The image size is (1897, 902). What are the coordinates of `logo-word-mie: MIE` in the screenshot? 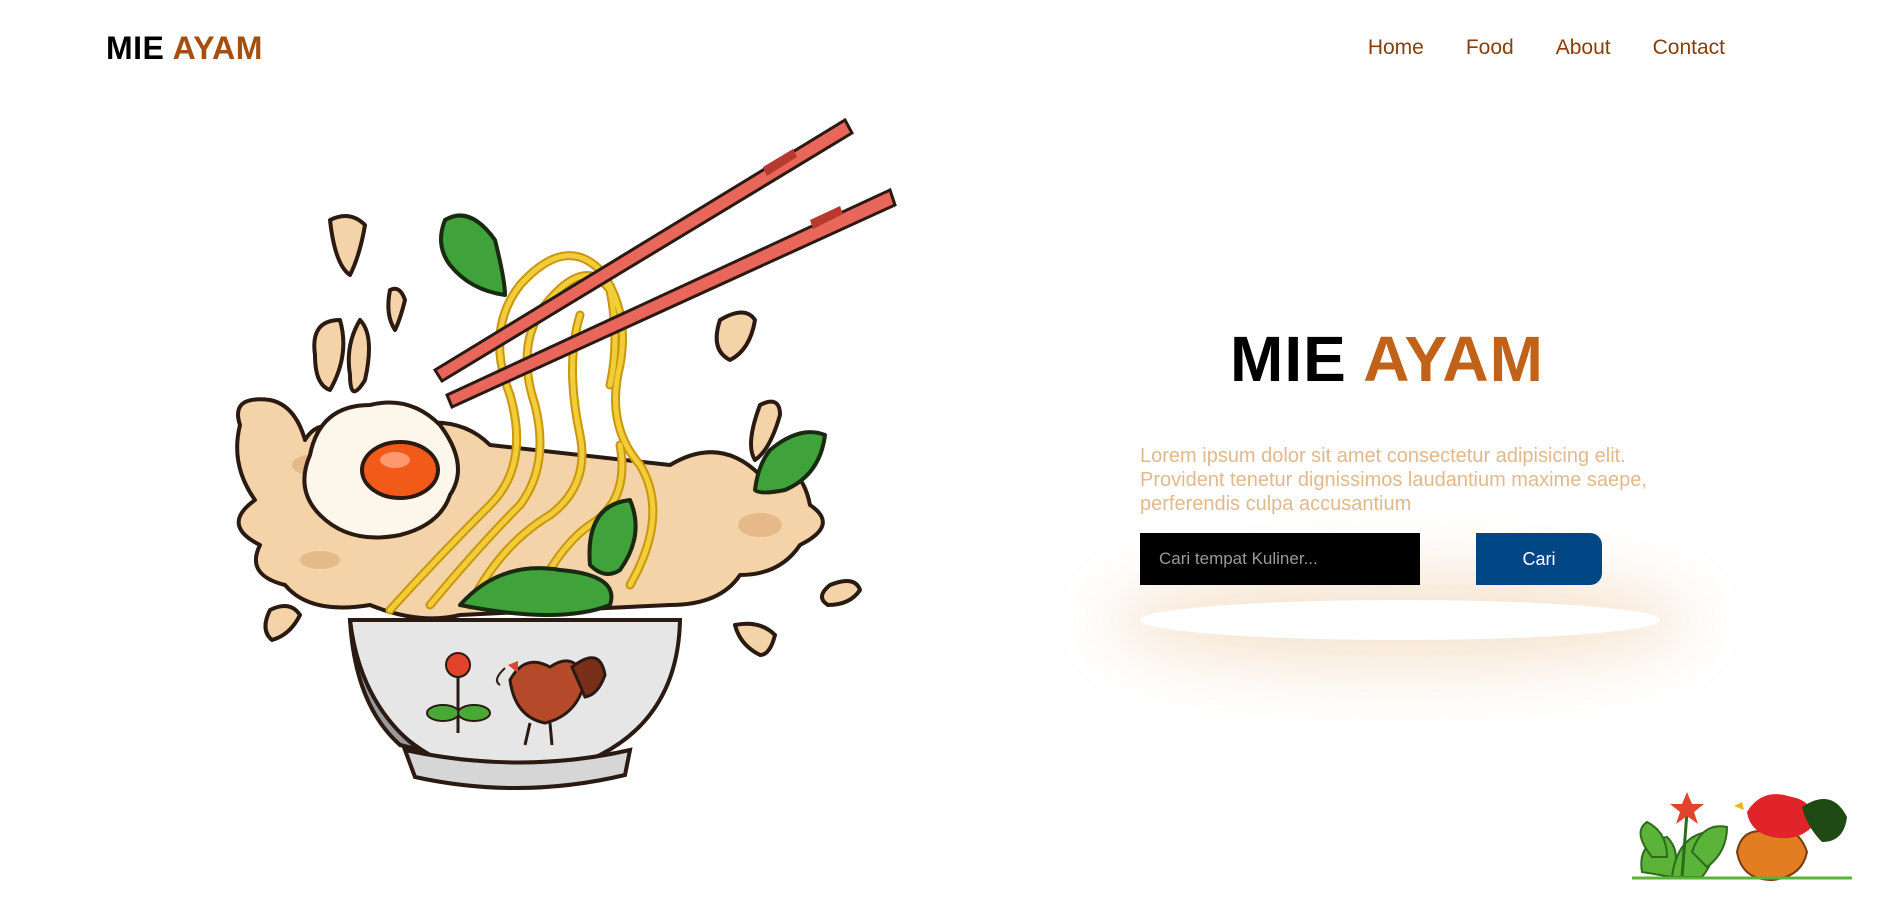 It's located at (135, 48).